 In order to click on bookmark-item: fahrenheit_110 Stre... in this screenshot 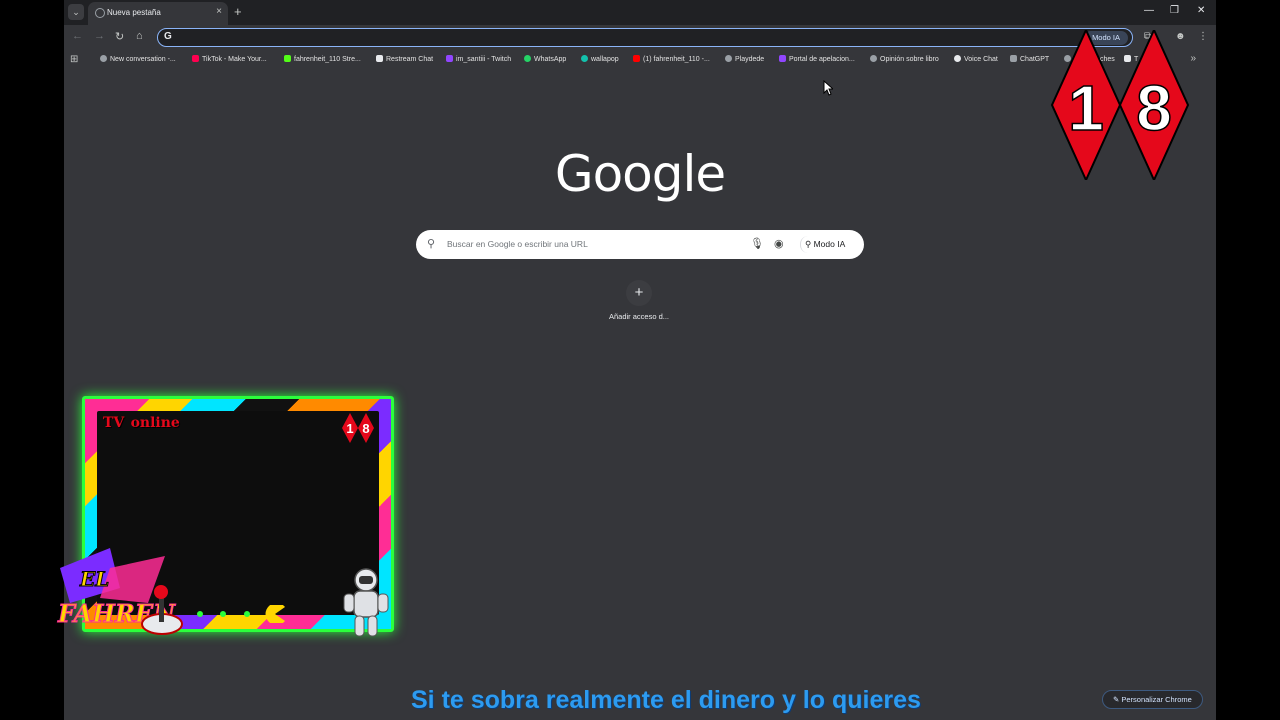, I will do `click(322, 59)`.